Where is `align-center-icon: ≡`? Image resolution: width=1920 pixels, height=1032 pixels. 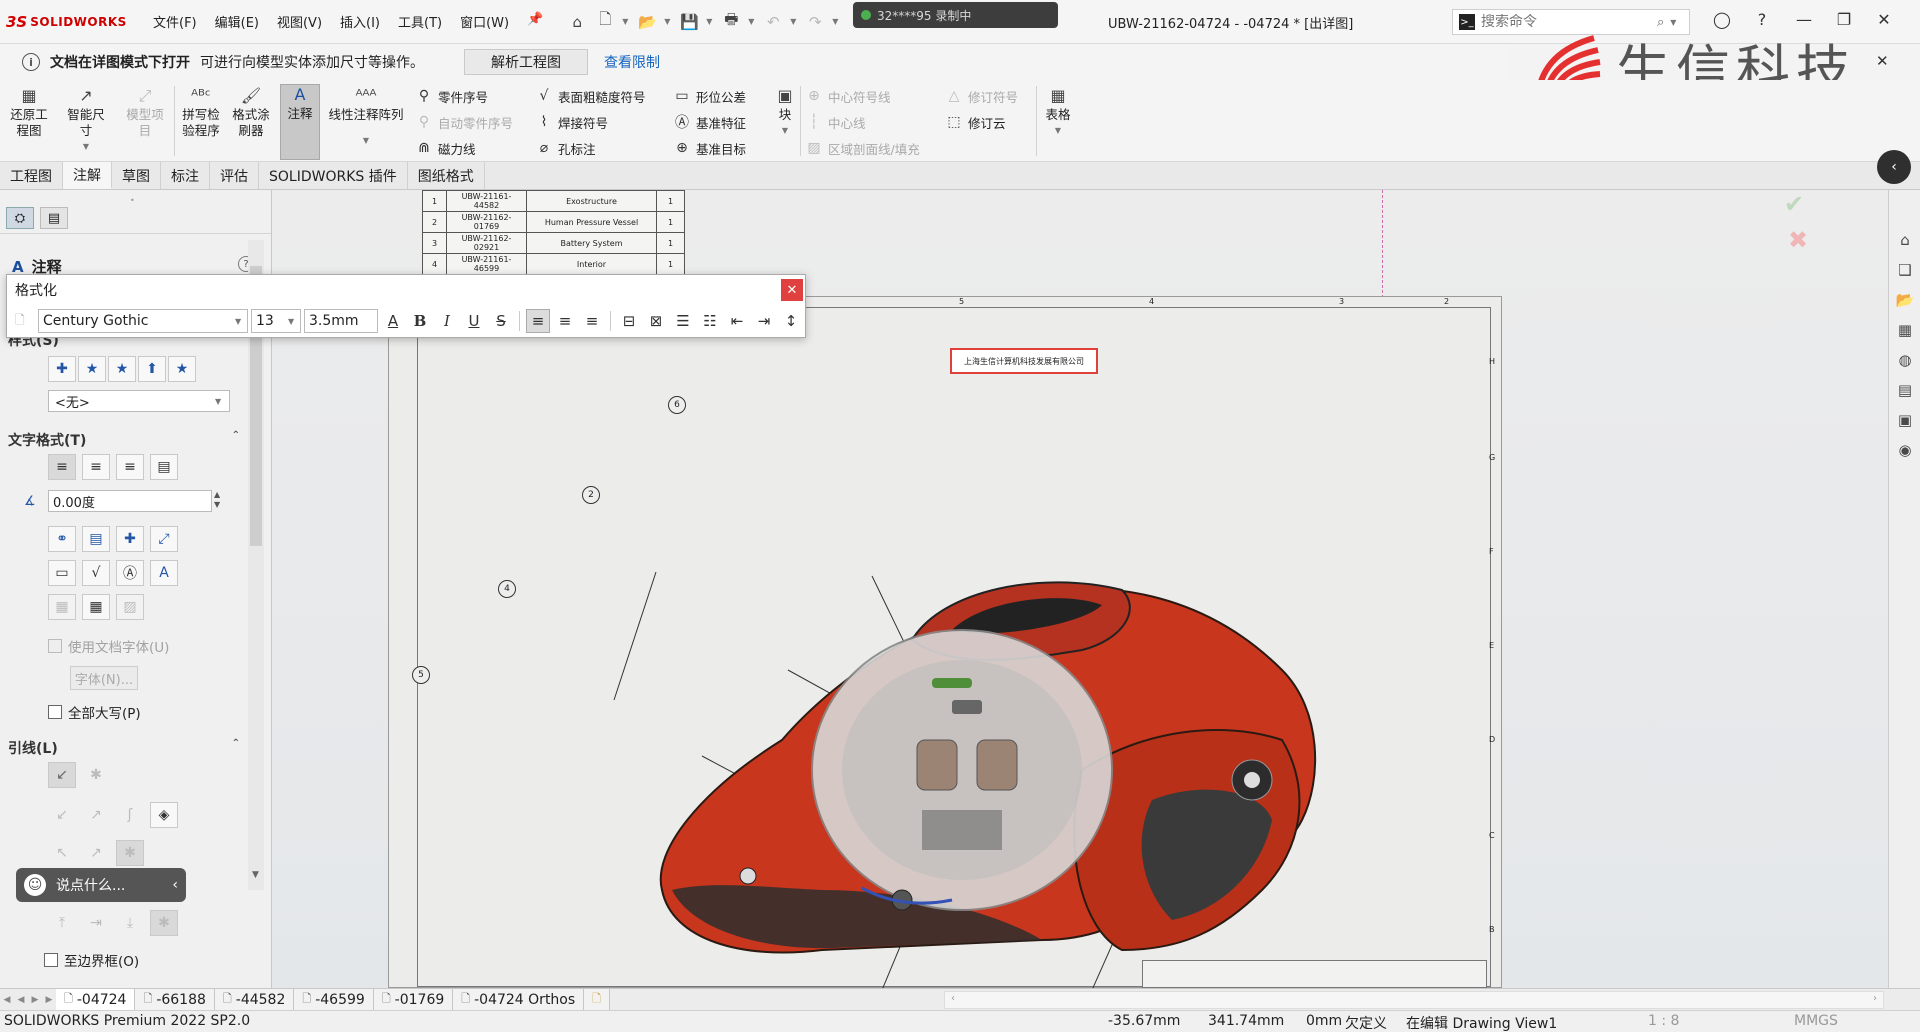
align-center-icon: ≡ is located at coordinates (96, 467).